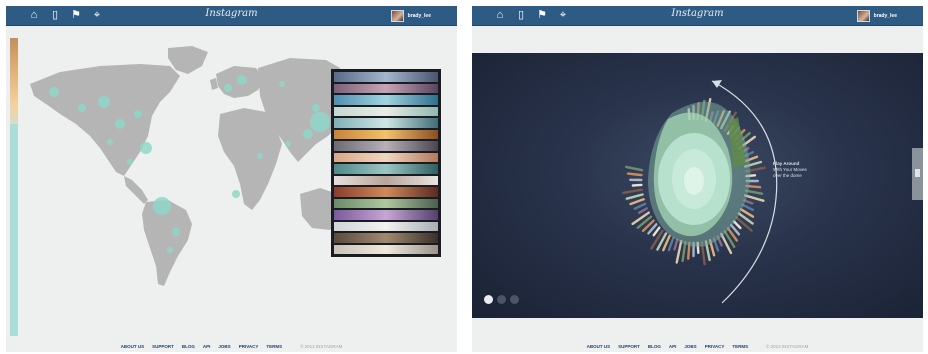  I want to click on photo-strip-panel, so click(386, 163).